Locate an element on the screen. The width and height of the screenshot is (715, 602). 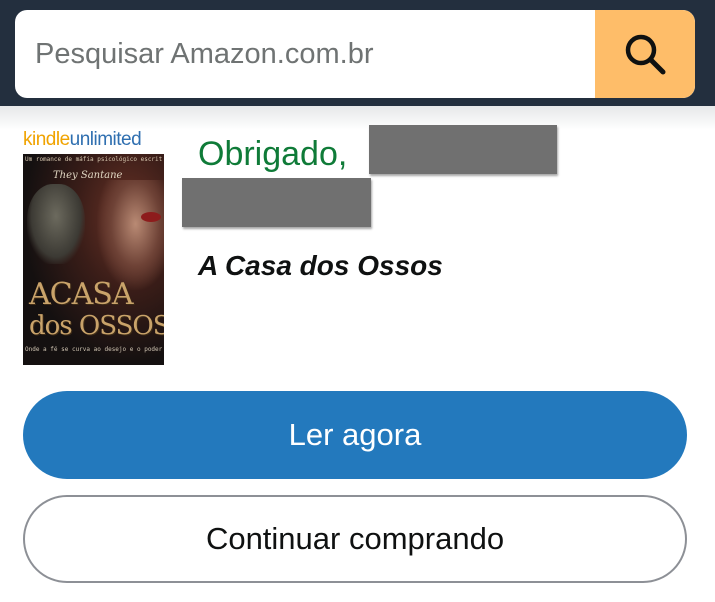
face-illustration is located at coordinates (130, 235).